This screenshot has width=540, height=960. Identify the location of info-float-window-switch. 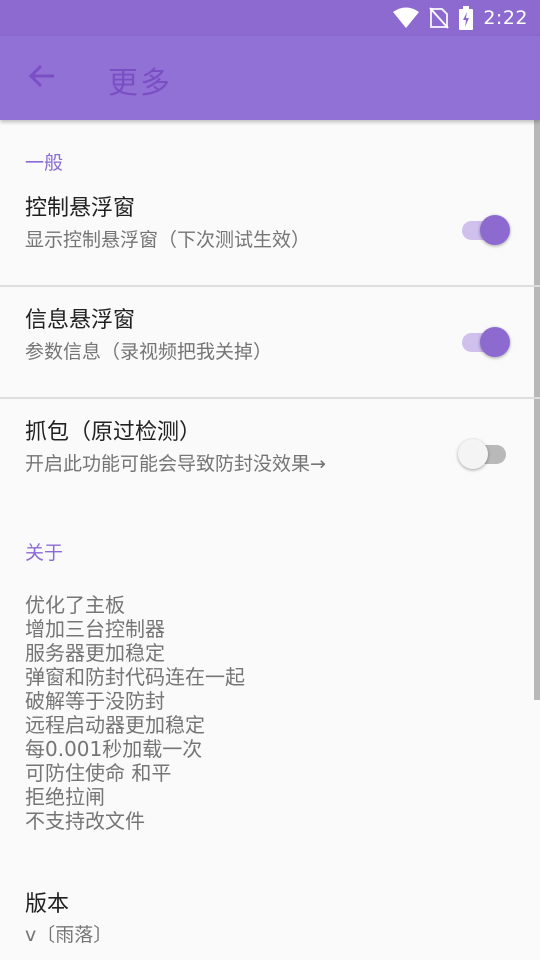
(486, 342).